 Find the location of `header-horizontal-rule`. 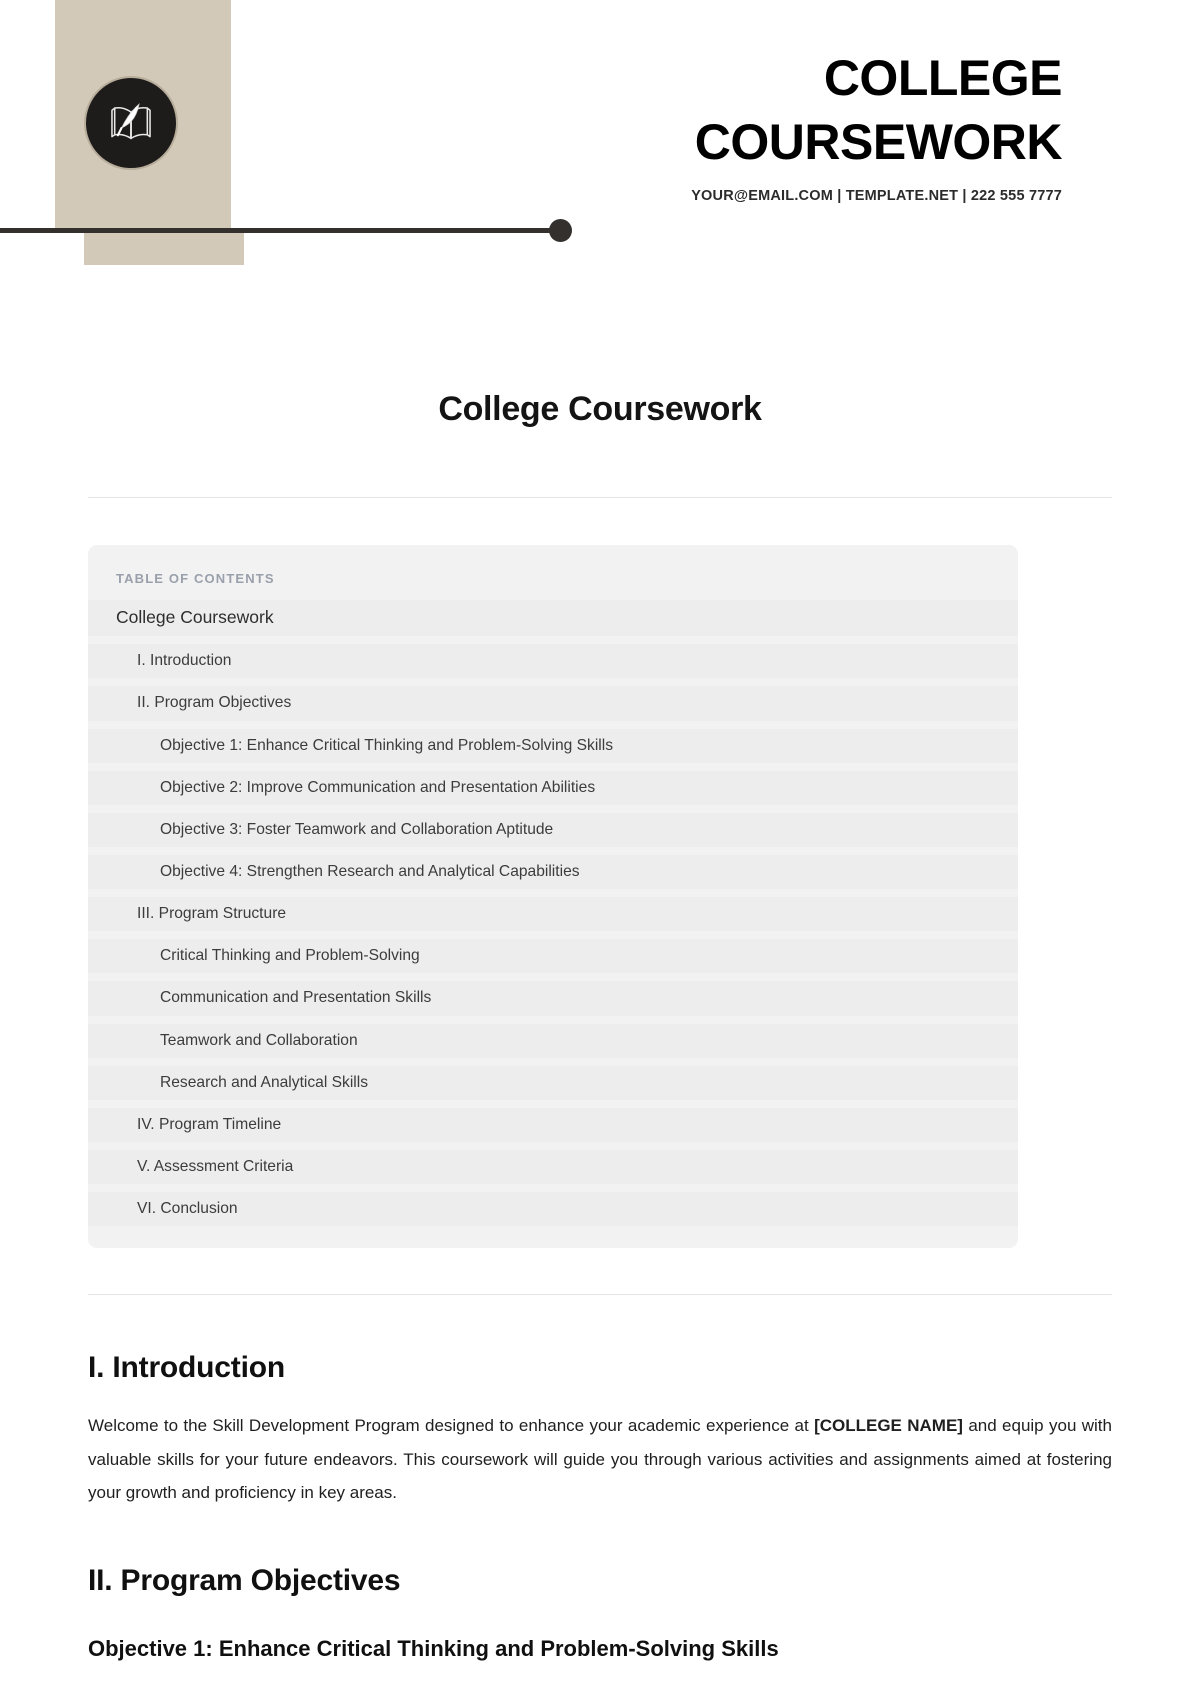

header-horizontal-rule is located at coordinates (276, 230).